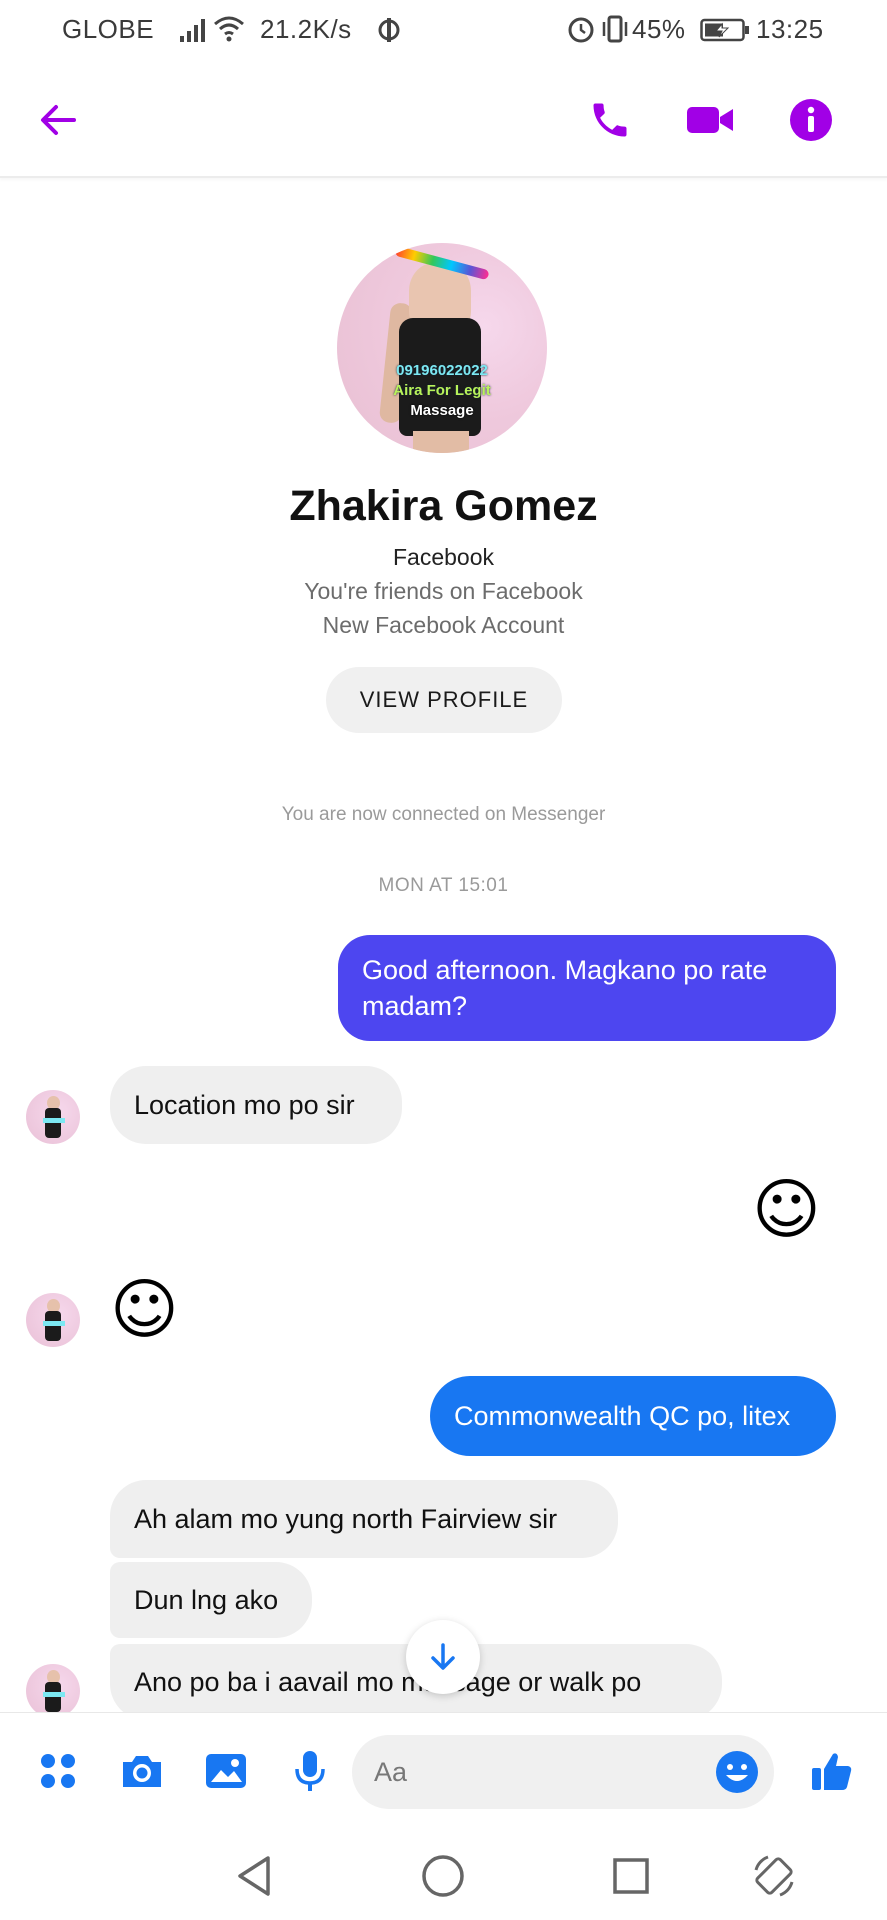 This screenshot has height=1920, width=887. I want to click on conversation-info-button, so click(811, 120).